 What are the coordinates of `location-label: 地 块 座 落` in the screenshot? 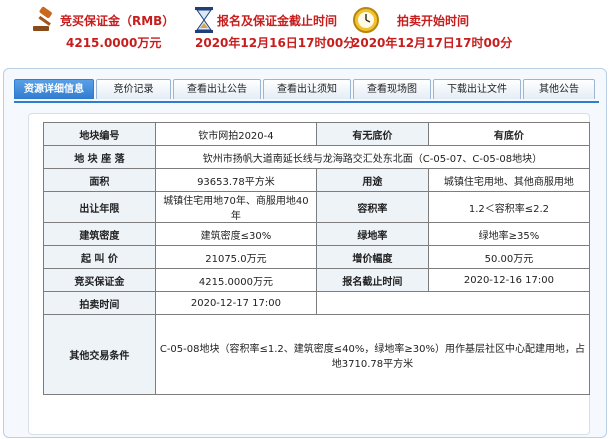 It's located at (99, 157).